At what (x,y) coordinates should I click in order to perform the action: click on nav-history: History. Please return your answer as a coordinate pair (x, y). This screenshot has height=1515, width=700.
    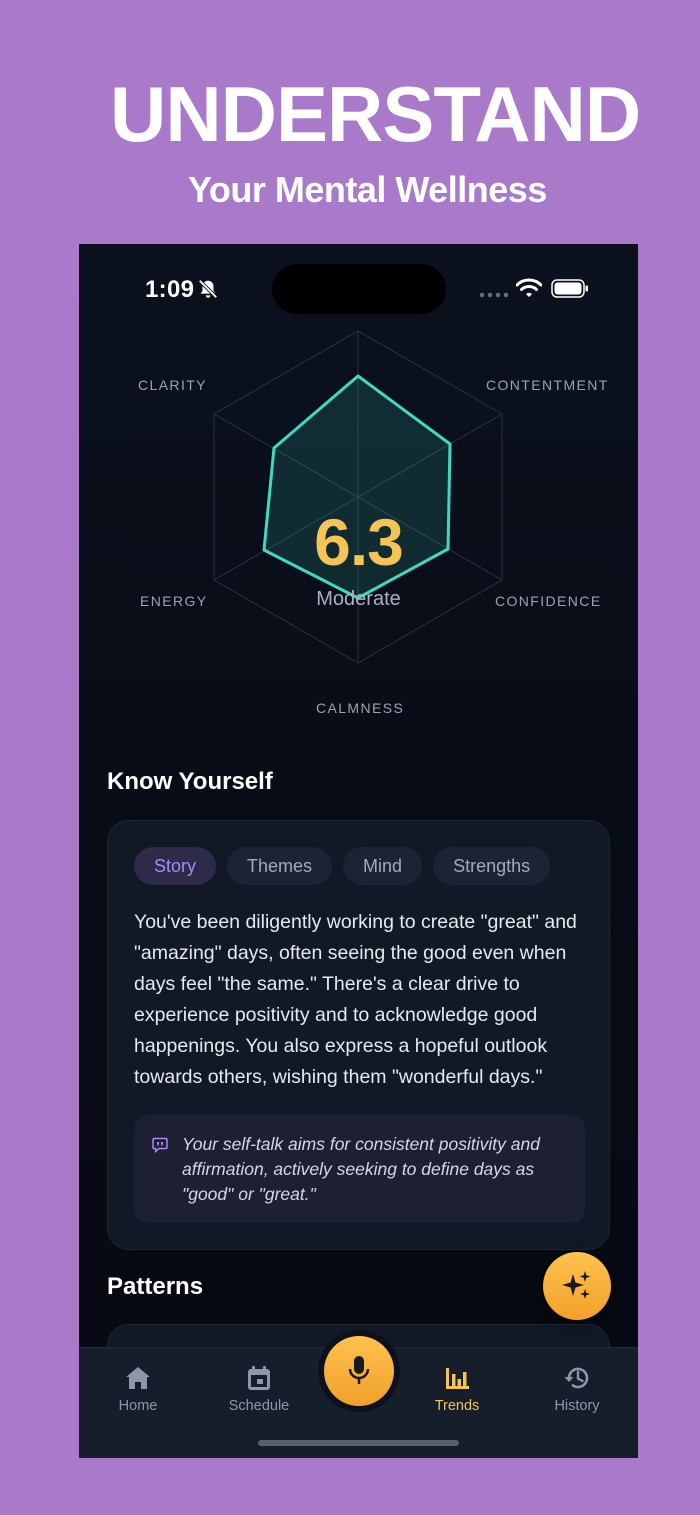
    Looking at the image, I should click on (577, 1389).